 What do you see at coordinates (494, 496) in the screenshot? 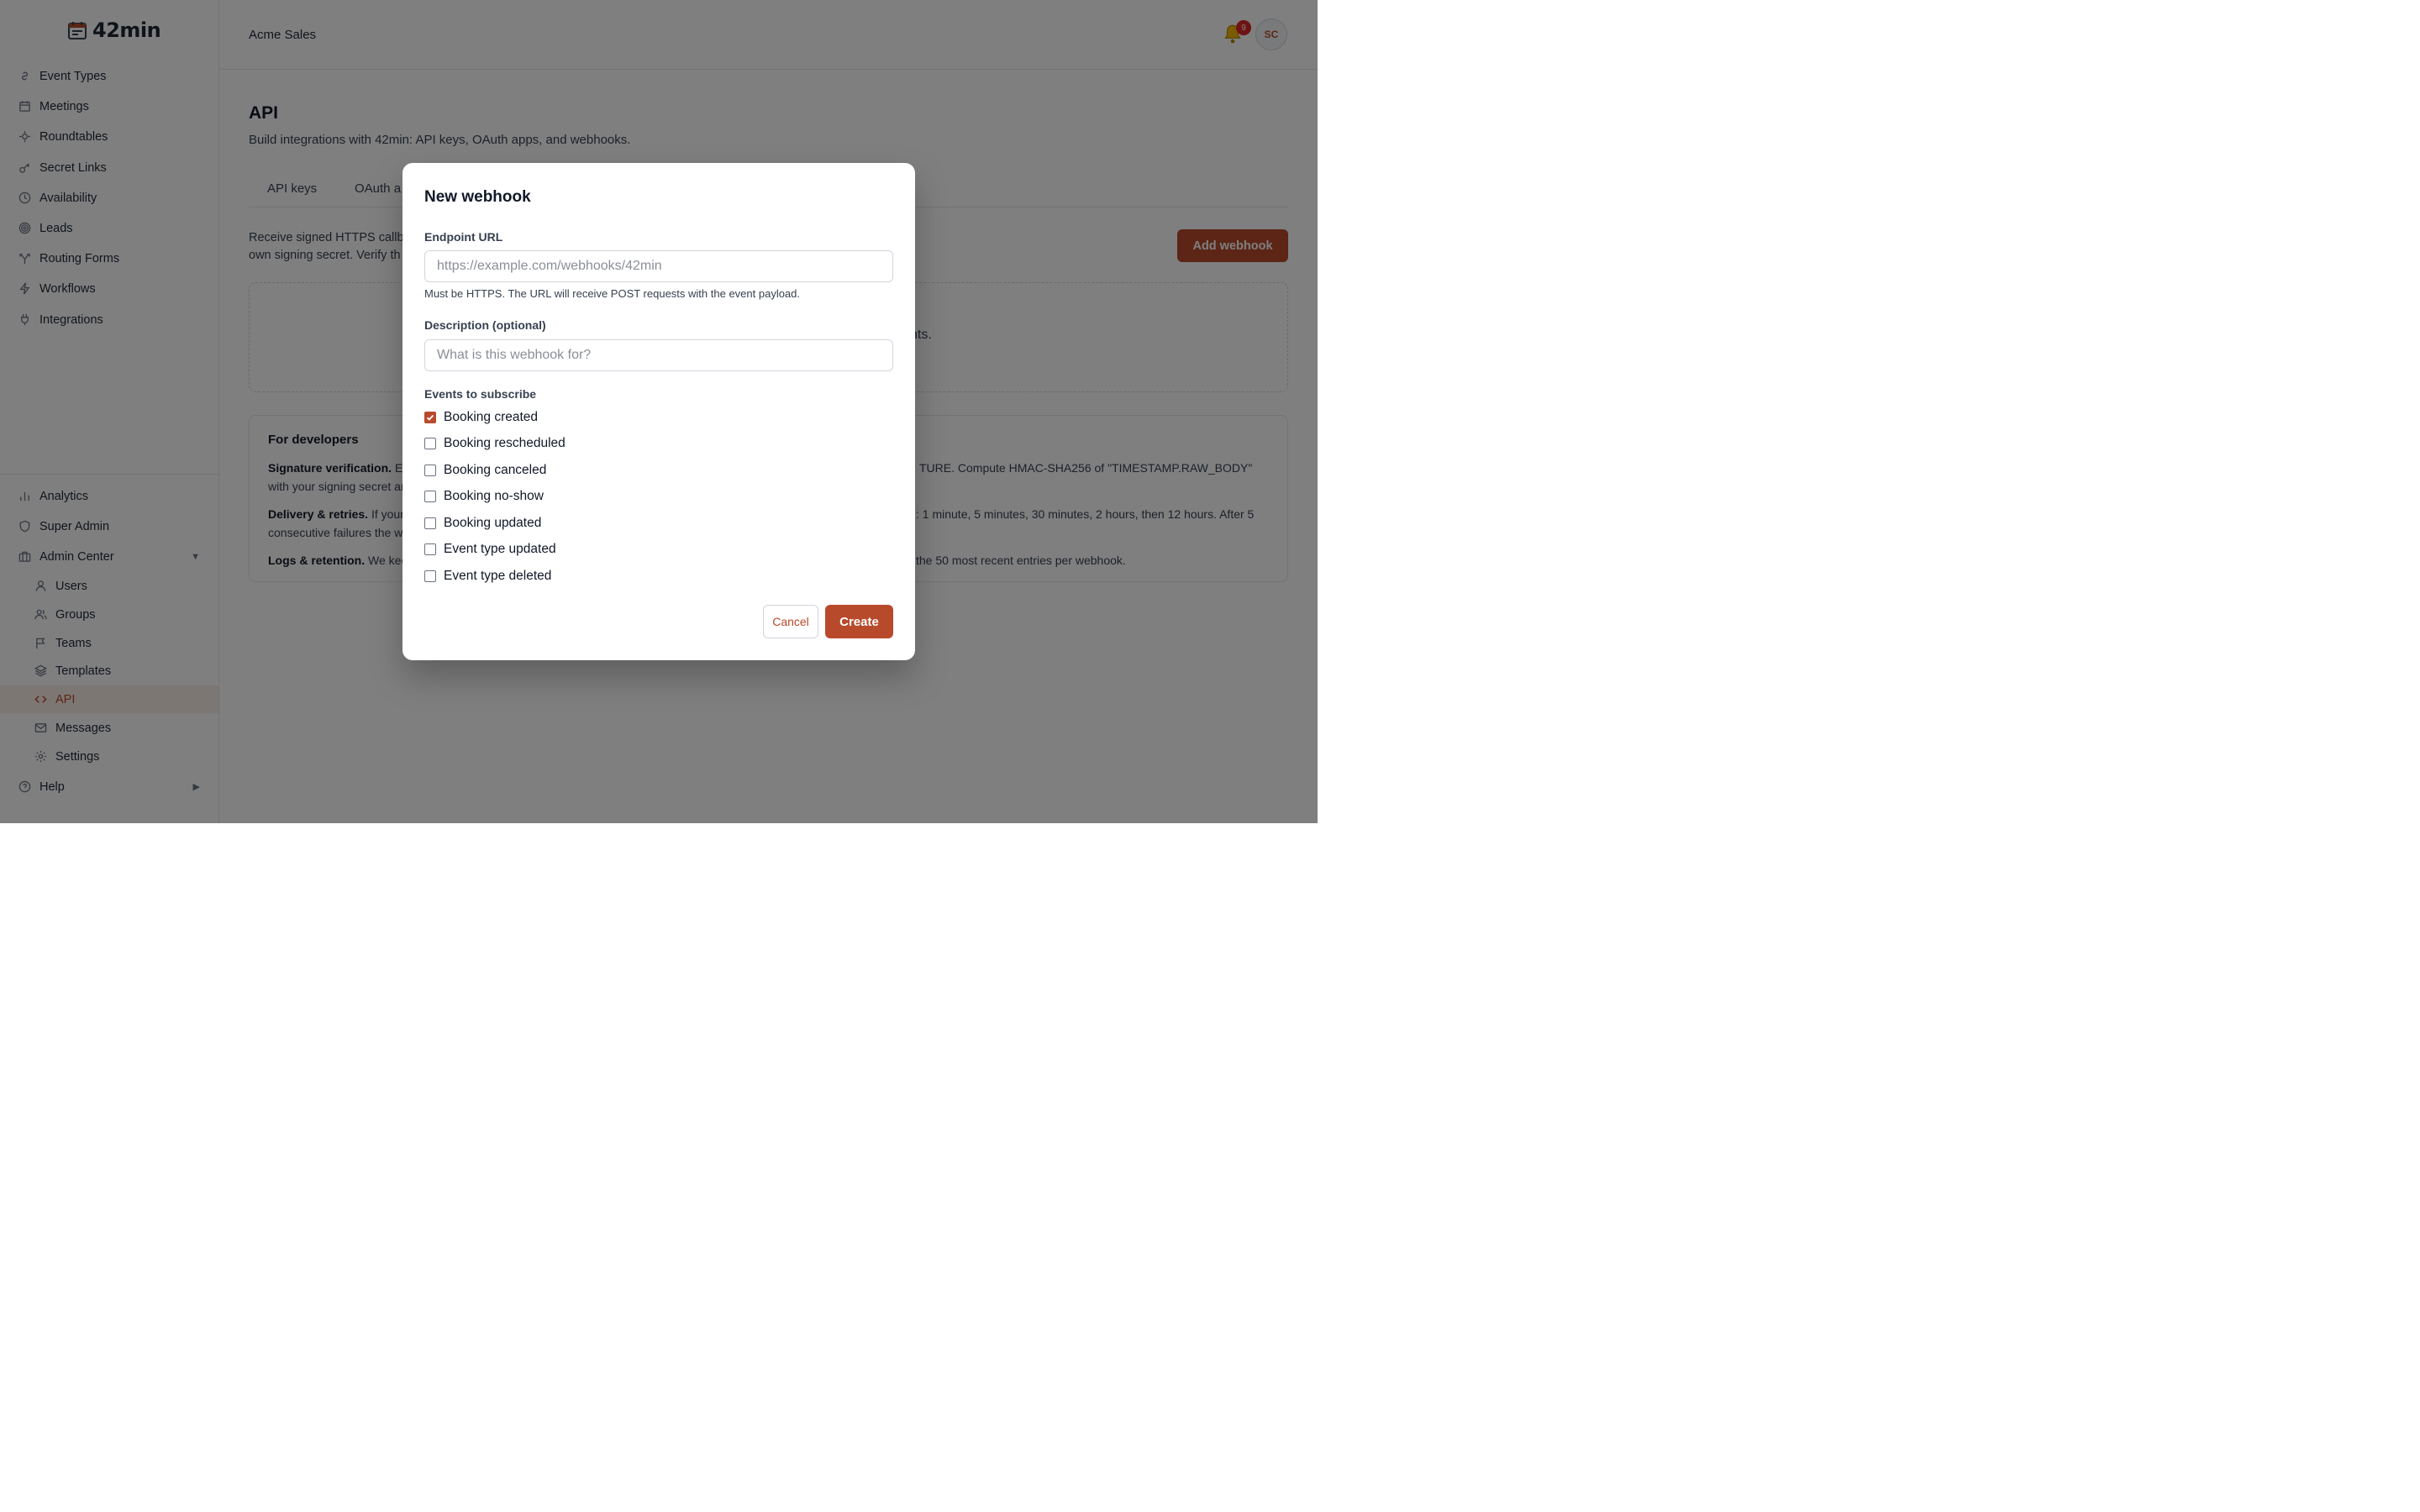
I see `event-option-label: Booking no-show` at bounding box center [494, 496].